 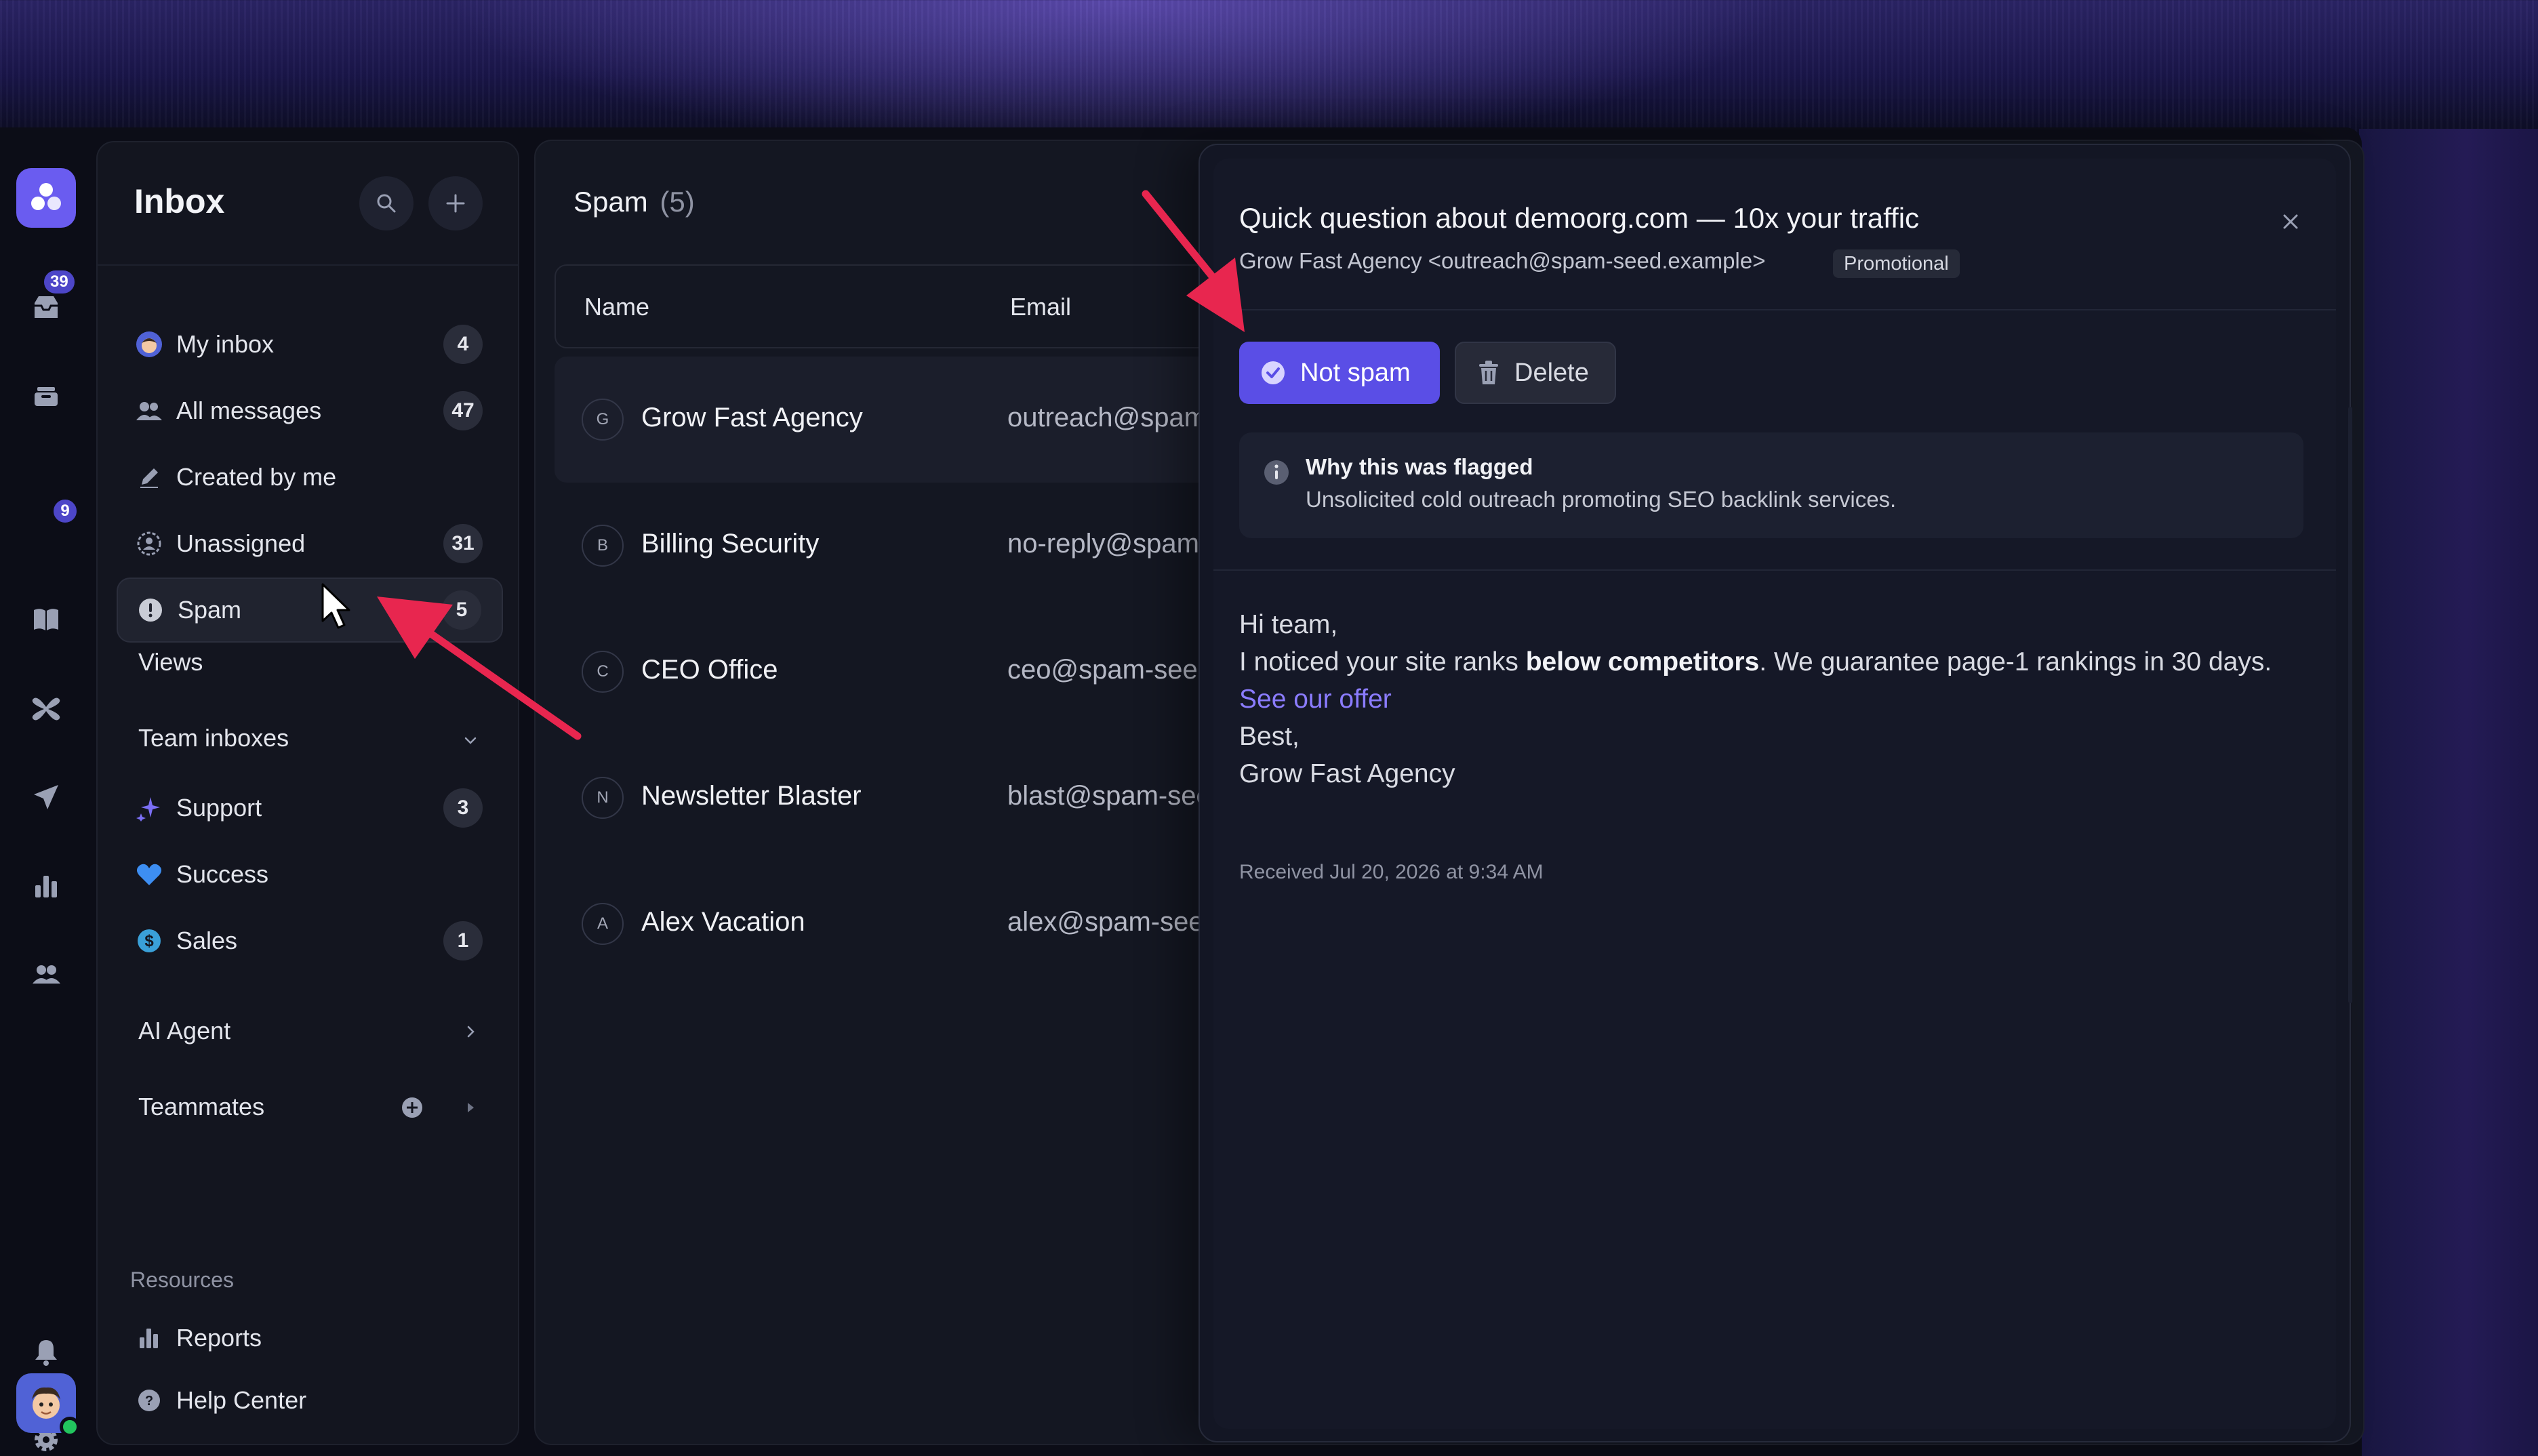 What do you see at coordinates (310, 543) in the screenshot?
I see `sidebar-item-unassigned: Unassigned 31` at bounding box center [310, 543].